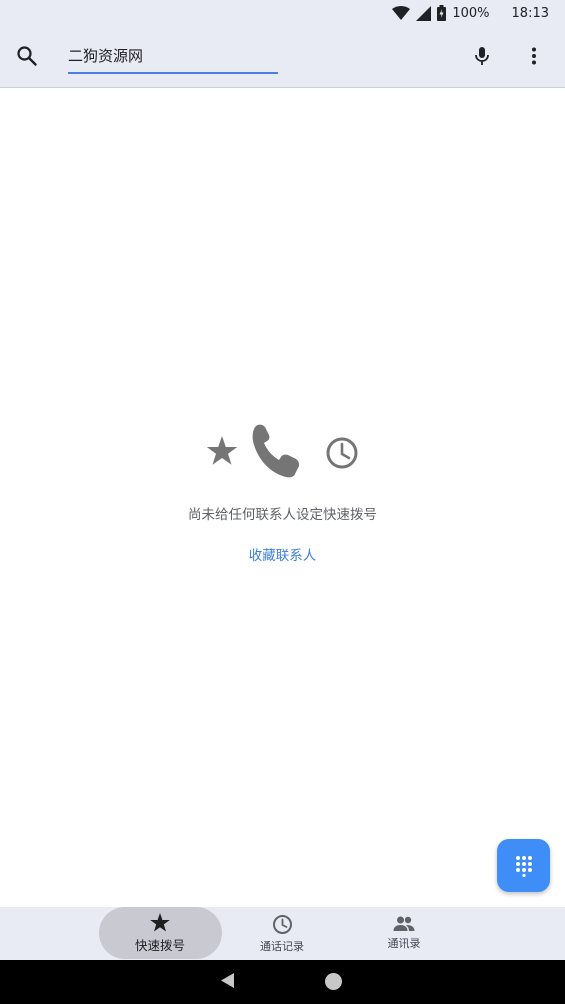 The image size is (565, 1004). Describe the element at coordinates (530, 13) in the screenshot. I see `status-time: 18:13` at that location.